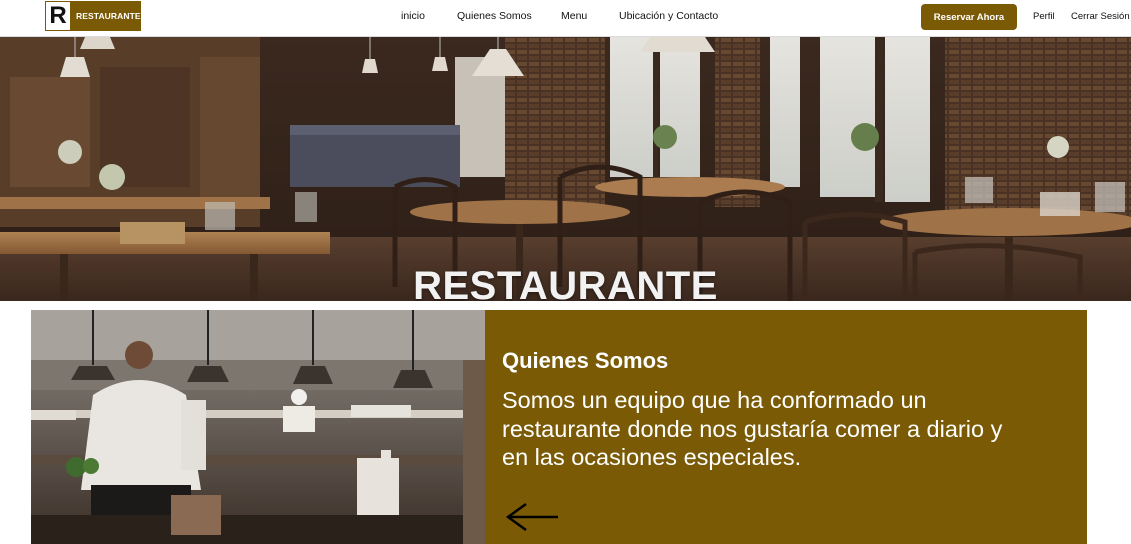 The width and height of the screenshot is (1131, 544). Describe the element at coordinates (668, 16) in the screenshot. I see `nav-link-ubicacion-contacto: Ubicación y Contacto` at that location.